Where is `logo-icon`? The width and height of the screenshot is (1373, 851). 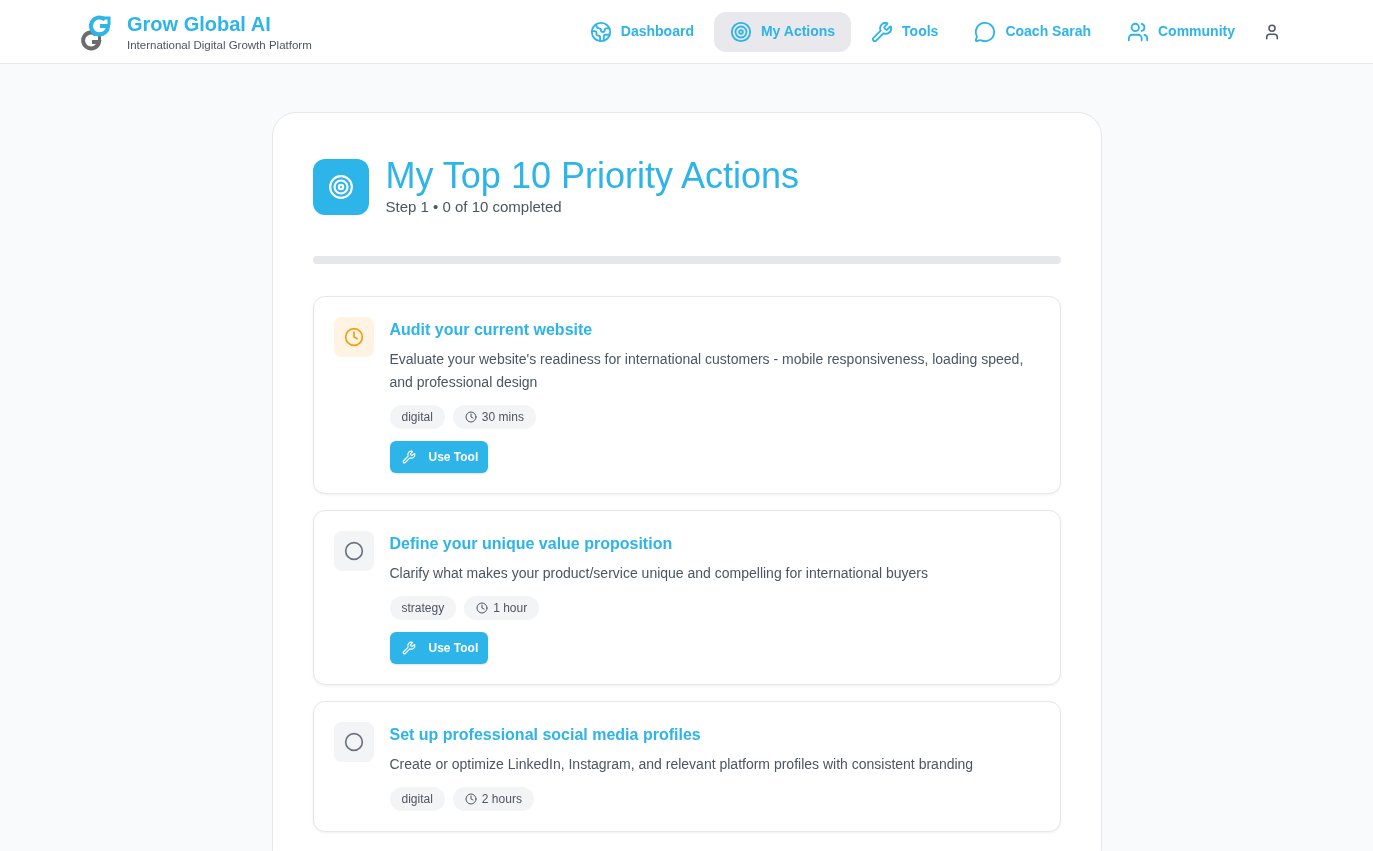
logo-icon is located at coordinates (96, 31).